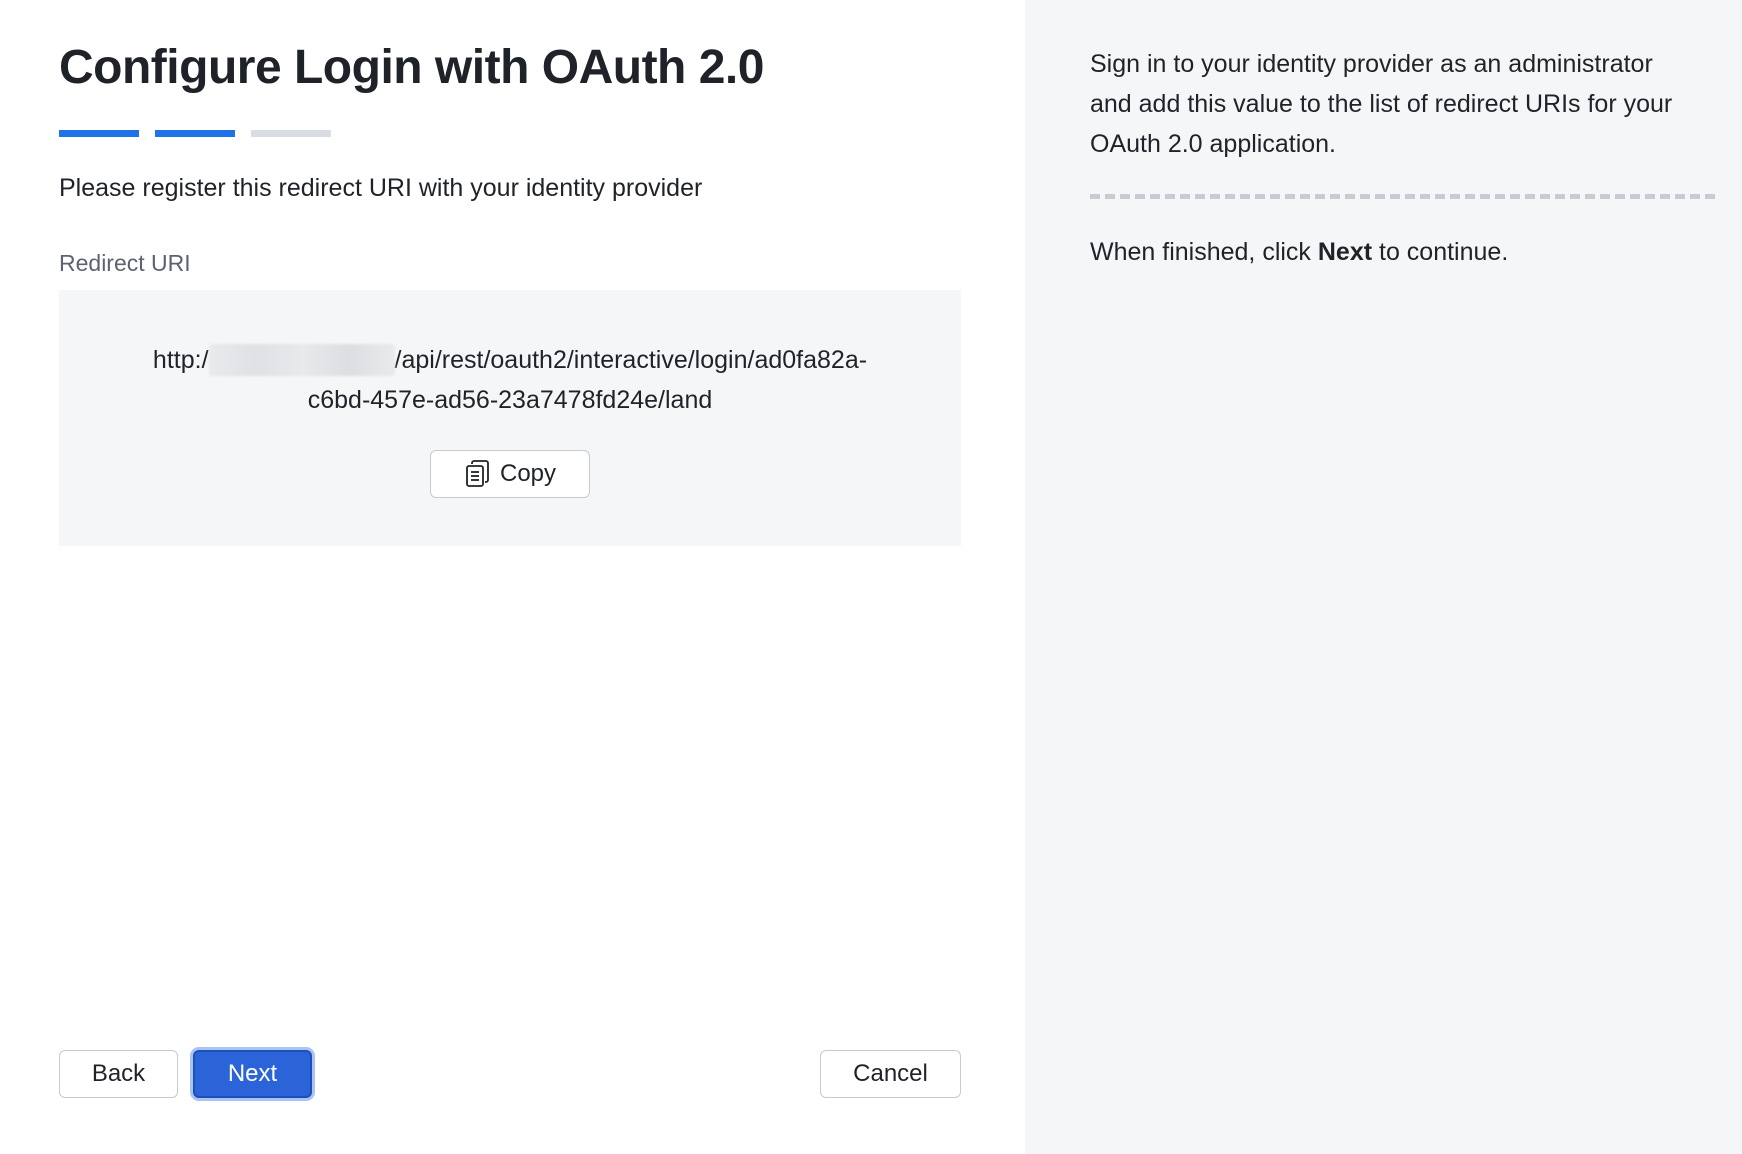 This screenshot has width=1742, height=1154. I want to click on step-progress, so click(195, 133).